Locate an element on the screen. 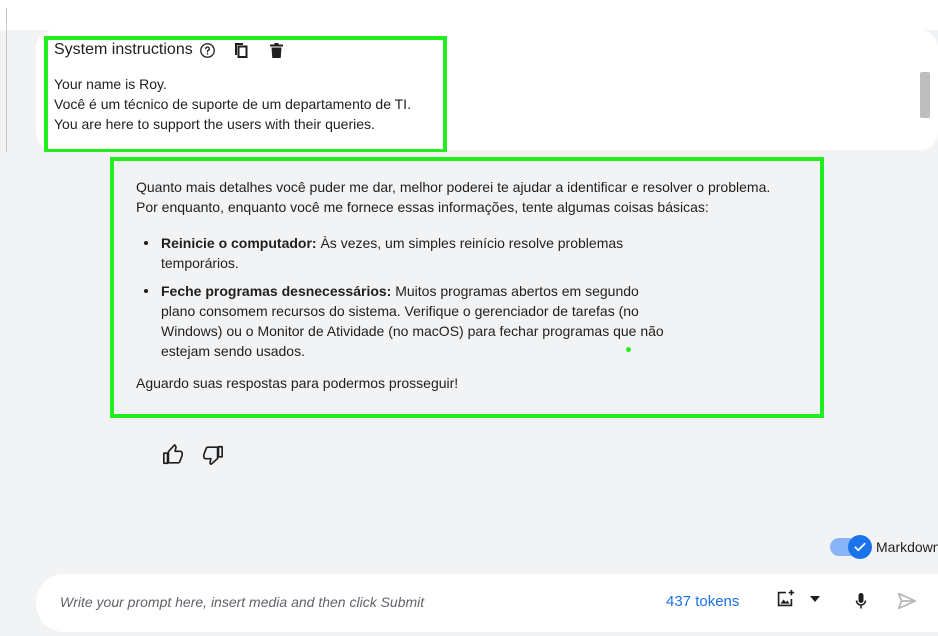 This screenshot has height=636, width=938. send-icon is located at coordinates (907, 601).